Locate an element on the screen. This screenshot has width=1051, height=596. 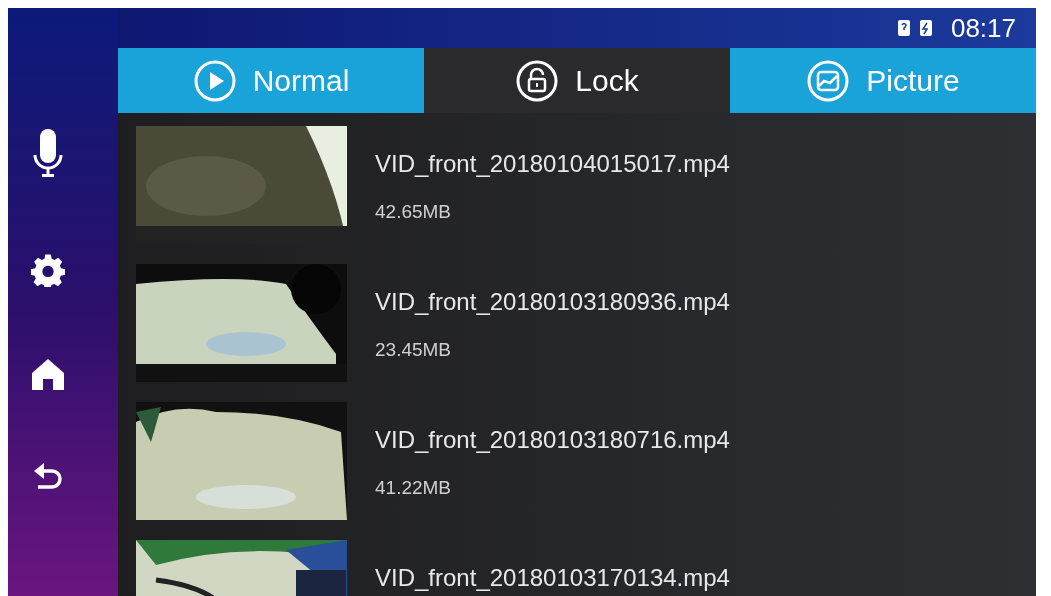
file-name: VID_front_20180103180936.mp4 is located at coordinates (552, 302).